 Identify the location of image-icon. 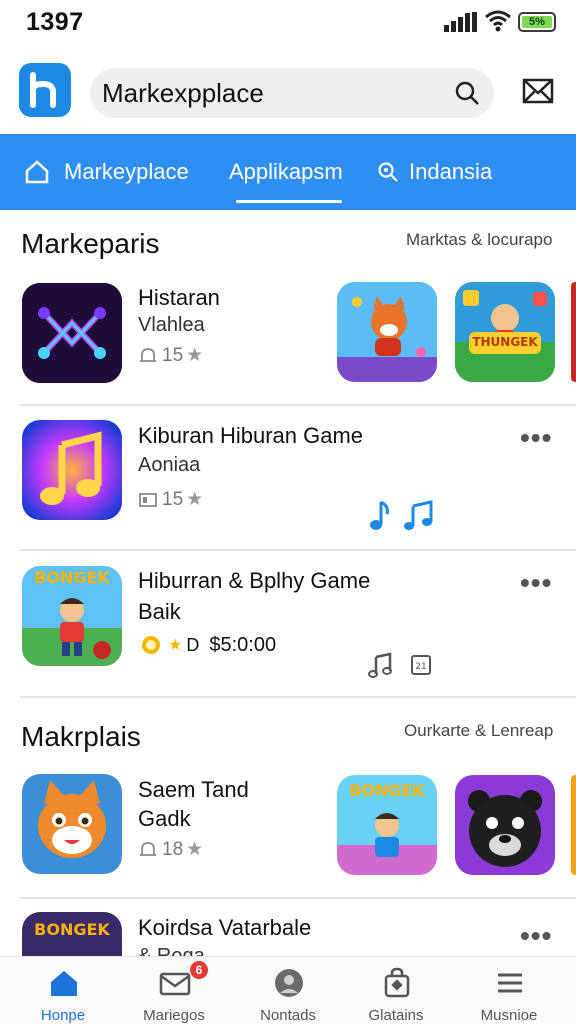
(148, 499).